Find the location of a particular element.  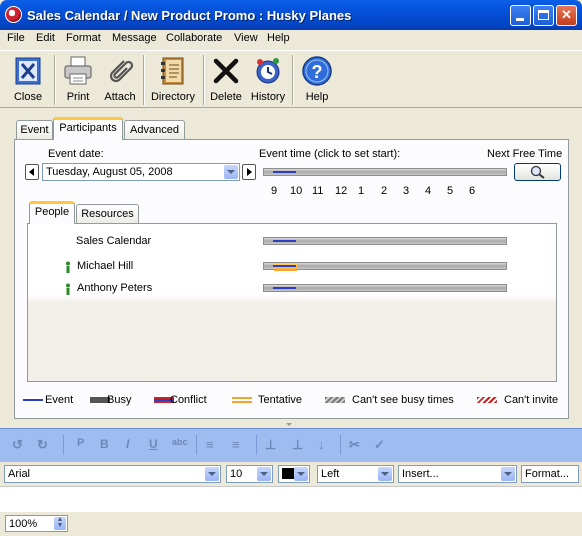

delete-button: Delete is located at coordinates (226, 80).